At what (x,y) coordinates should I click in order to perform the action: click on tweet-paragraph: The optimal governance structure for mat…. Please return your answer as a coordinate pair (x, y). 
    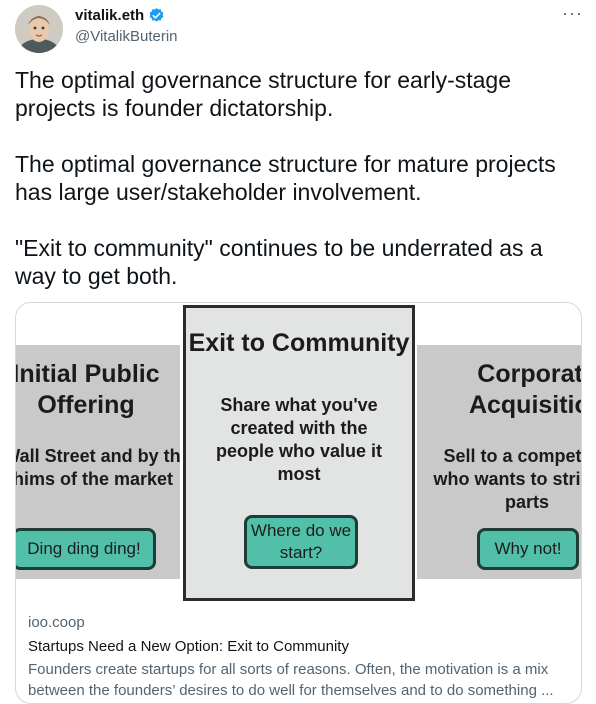
    Looking at the image, I should click on (285, 178).